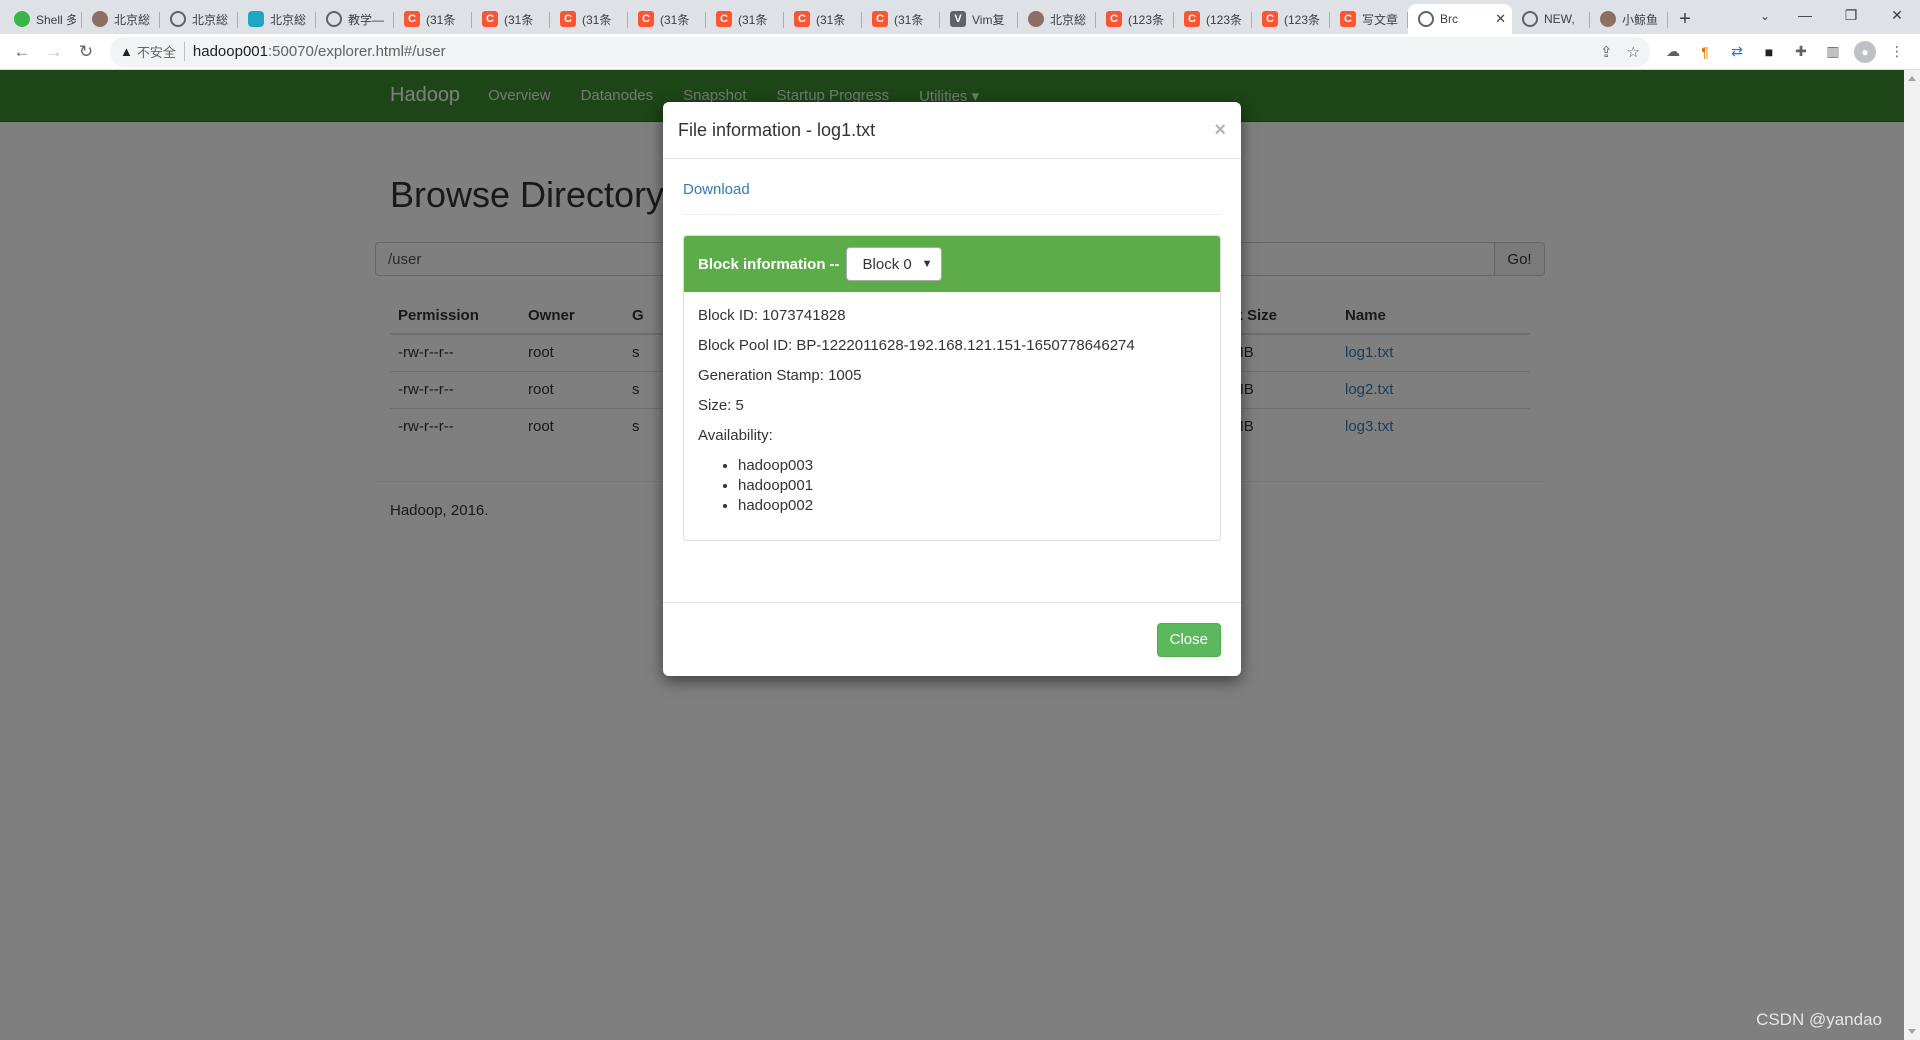  I want to click on url-host: hadoop001, so click(230, 51).